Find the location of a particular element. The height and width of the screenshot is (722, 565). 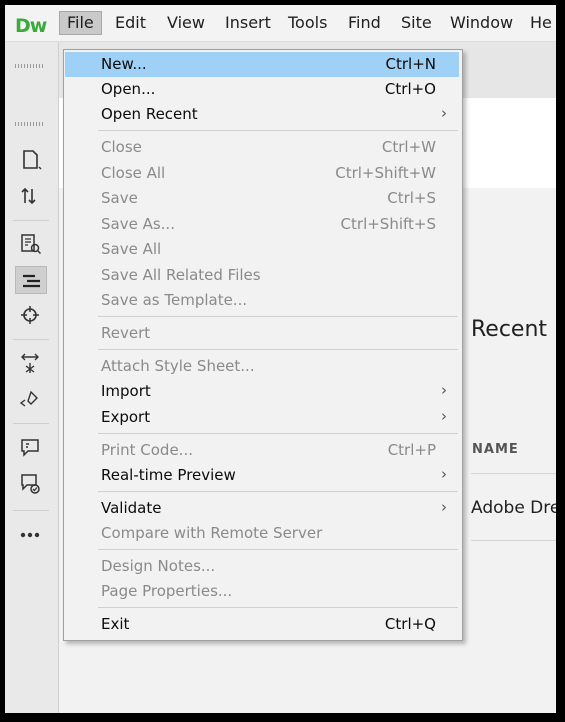

menu-item-revert: Revert is located at coordinates (262, 333).